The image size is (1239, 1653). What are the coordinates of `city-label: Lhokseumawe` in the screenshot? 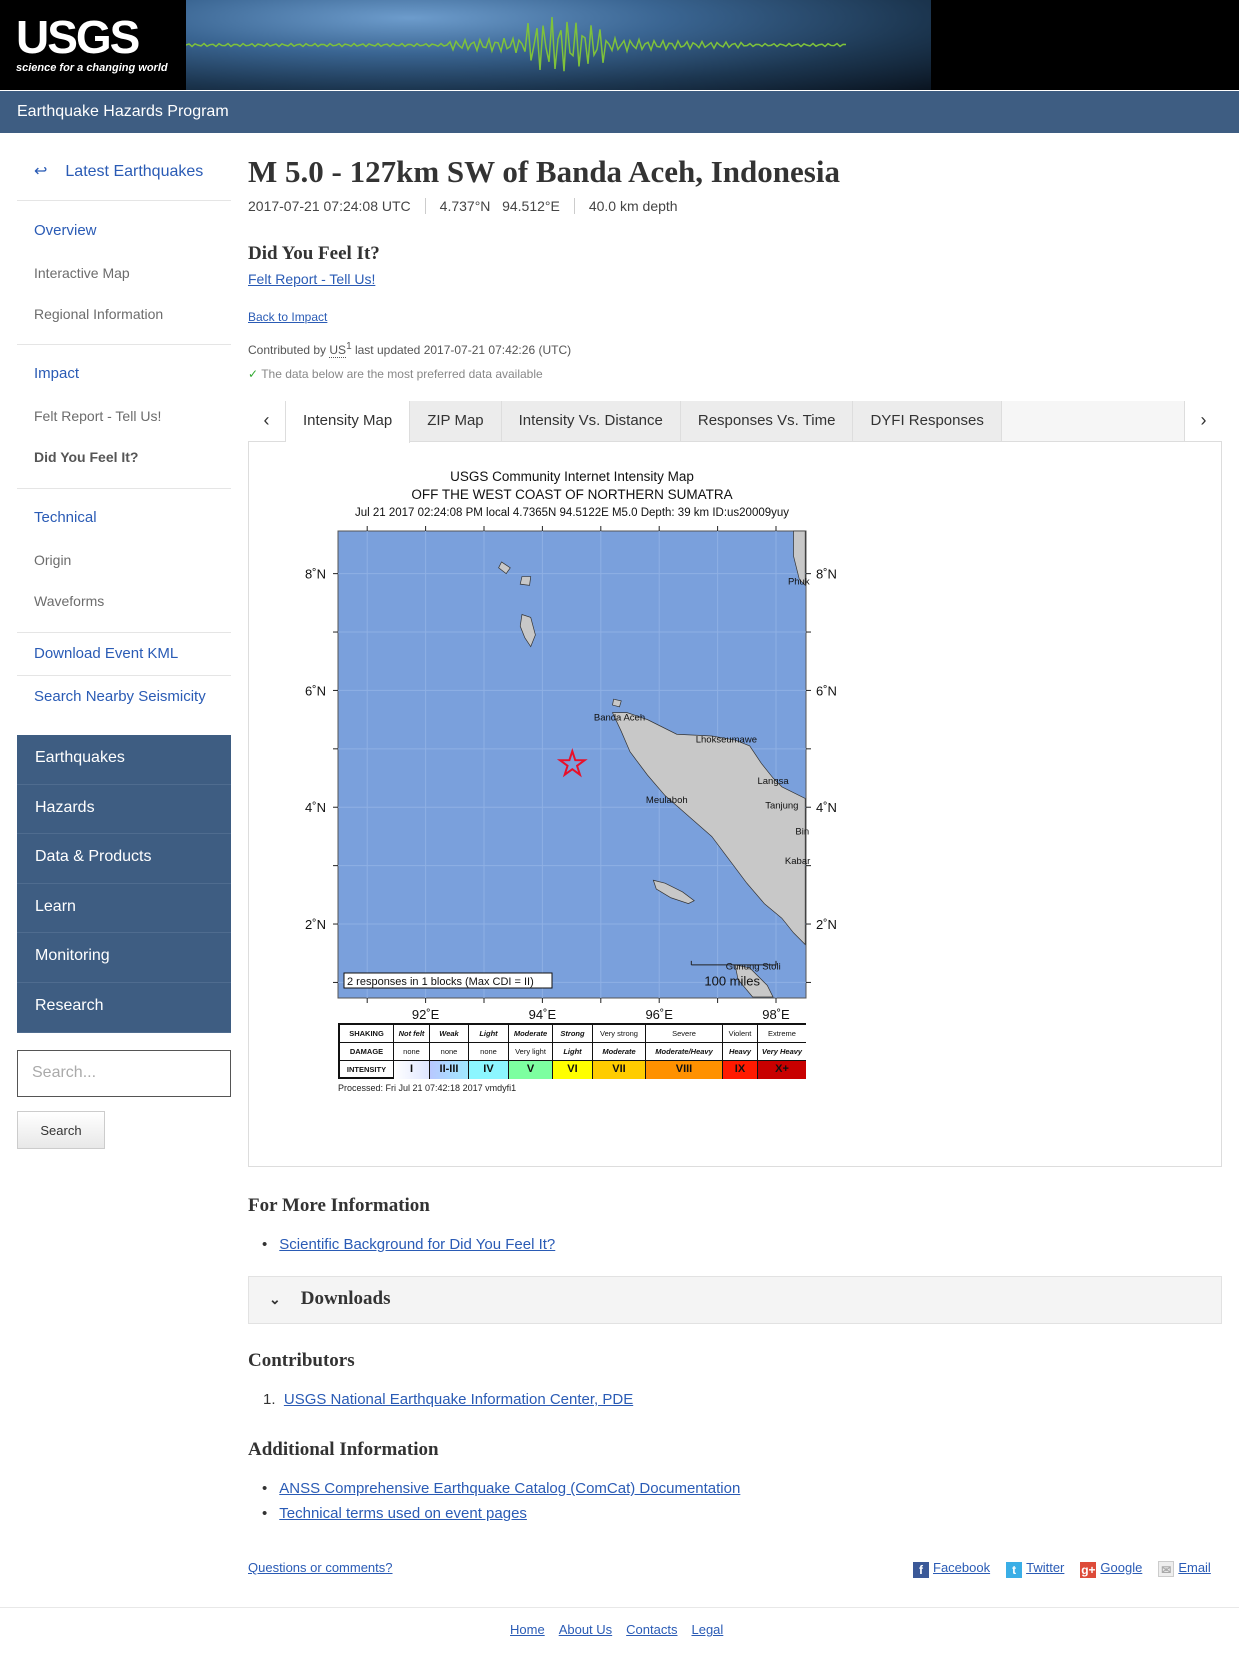 It's located at (726, 739).